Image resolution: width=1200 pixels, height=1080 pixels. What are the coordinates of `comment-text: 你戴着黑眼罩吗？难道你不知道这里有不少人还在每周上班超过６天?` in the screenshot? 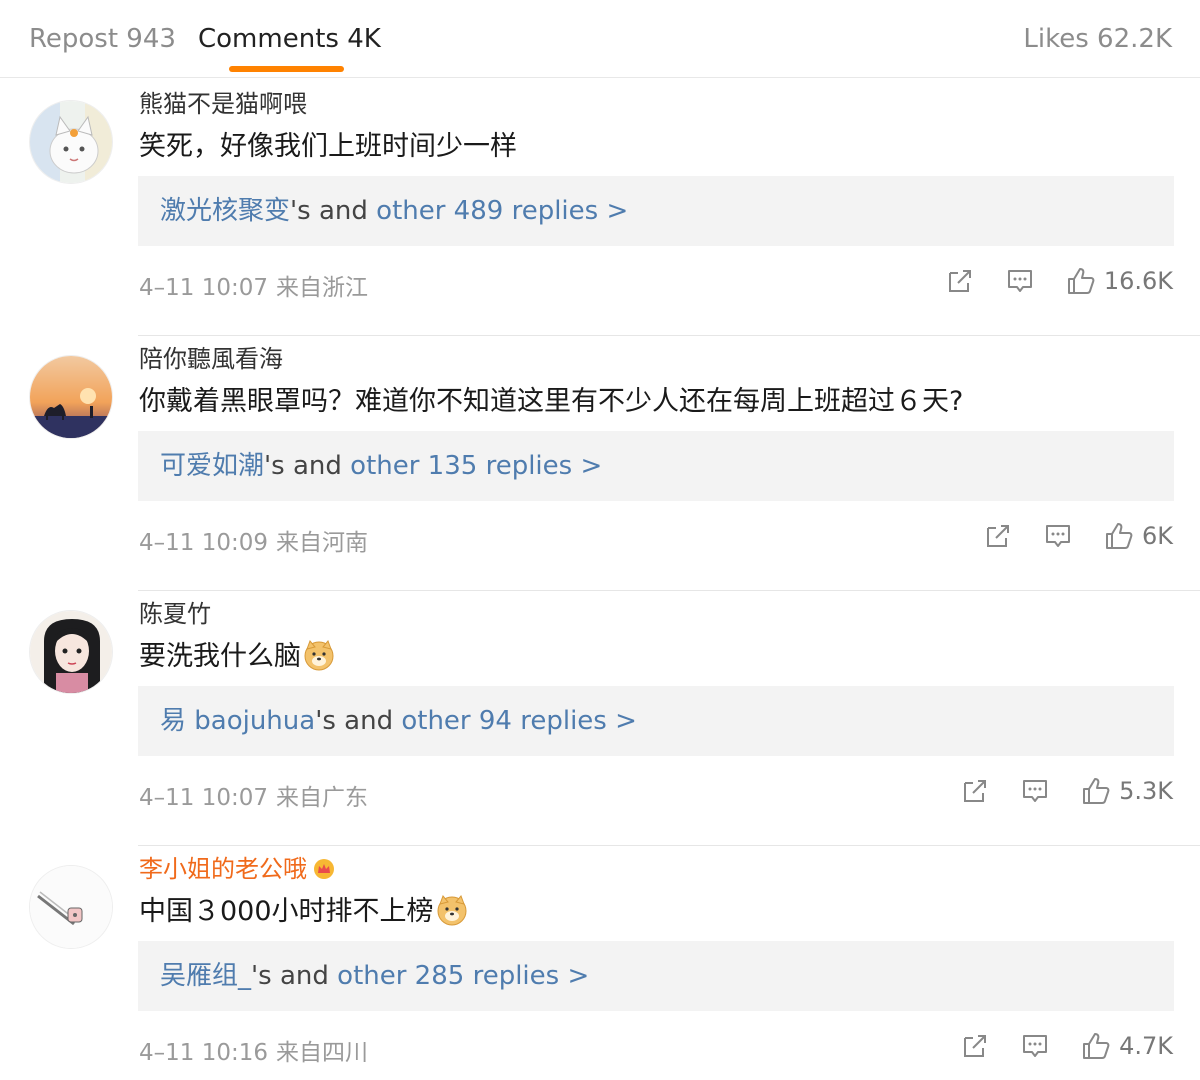 It's located at (551, 401).